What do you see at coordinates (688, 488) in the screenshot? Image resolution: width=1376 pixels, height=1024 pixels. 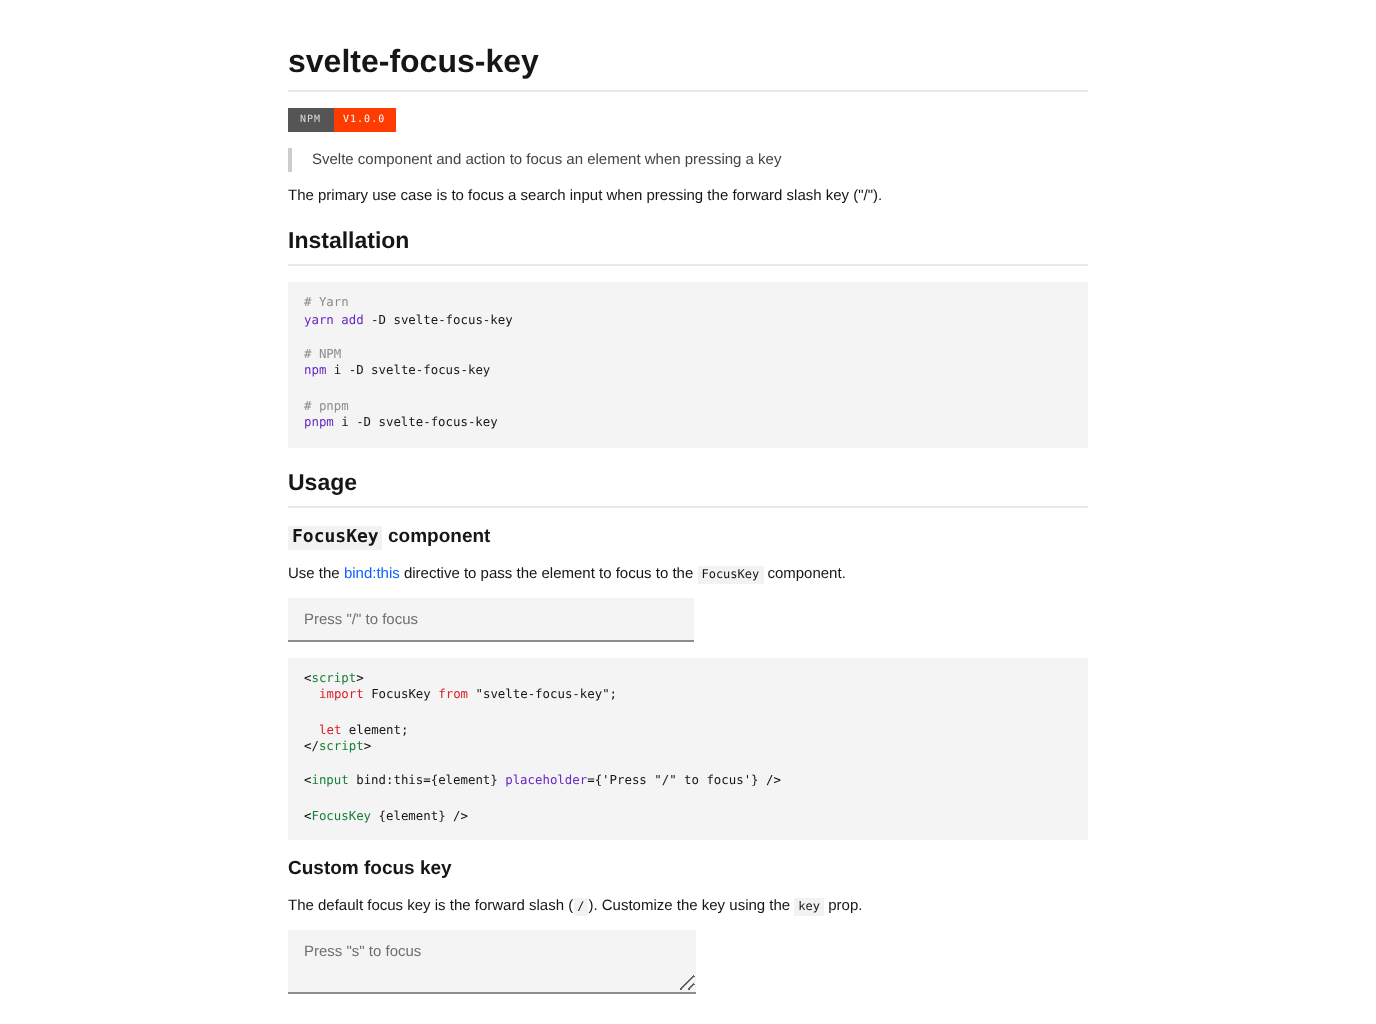 I see `section-heading: Usage` at bounding box center [688, 488].